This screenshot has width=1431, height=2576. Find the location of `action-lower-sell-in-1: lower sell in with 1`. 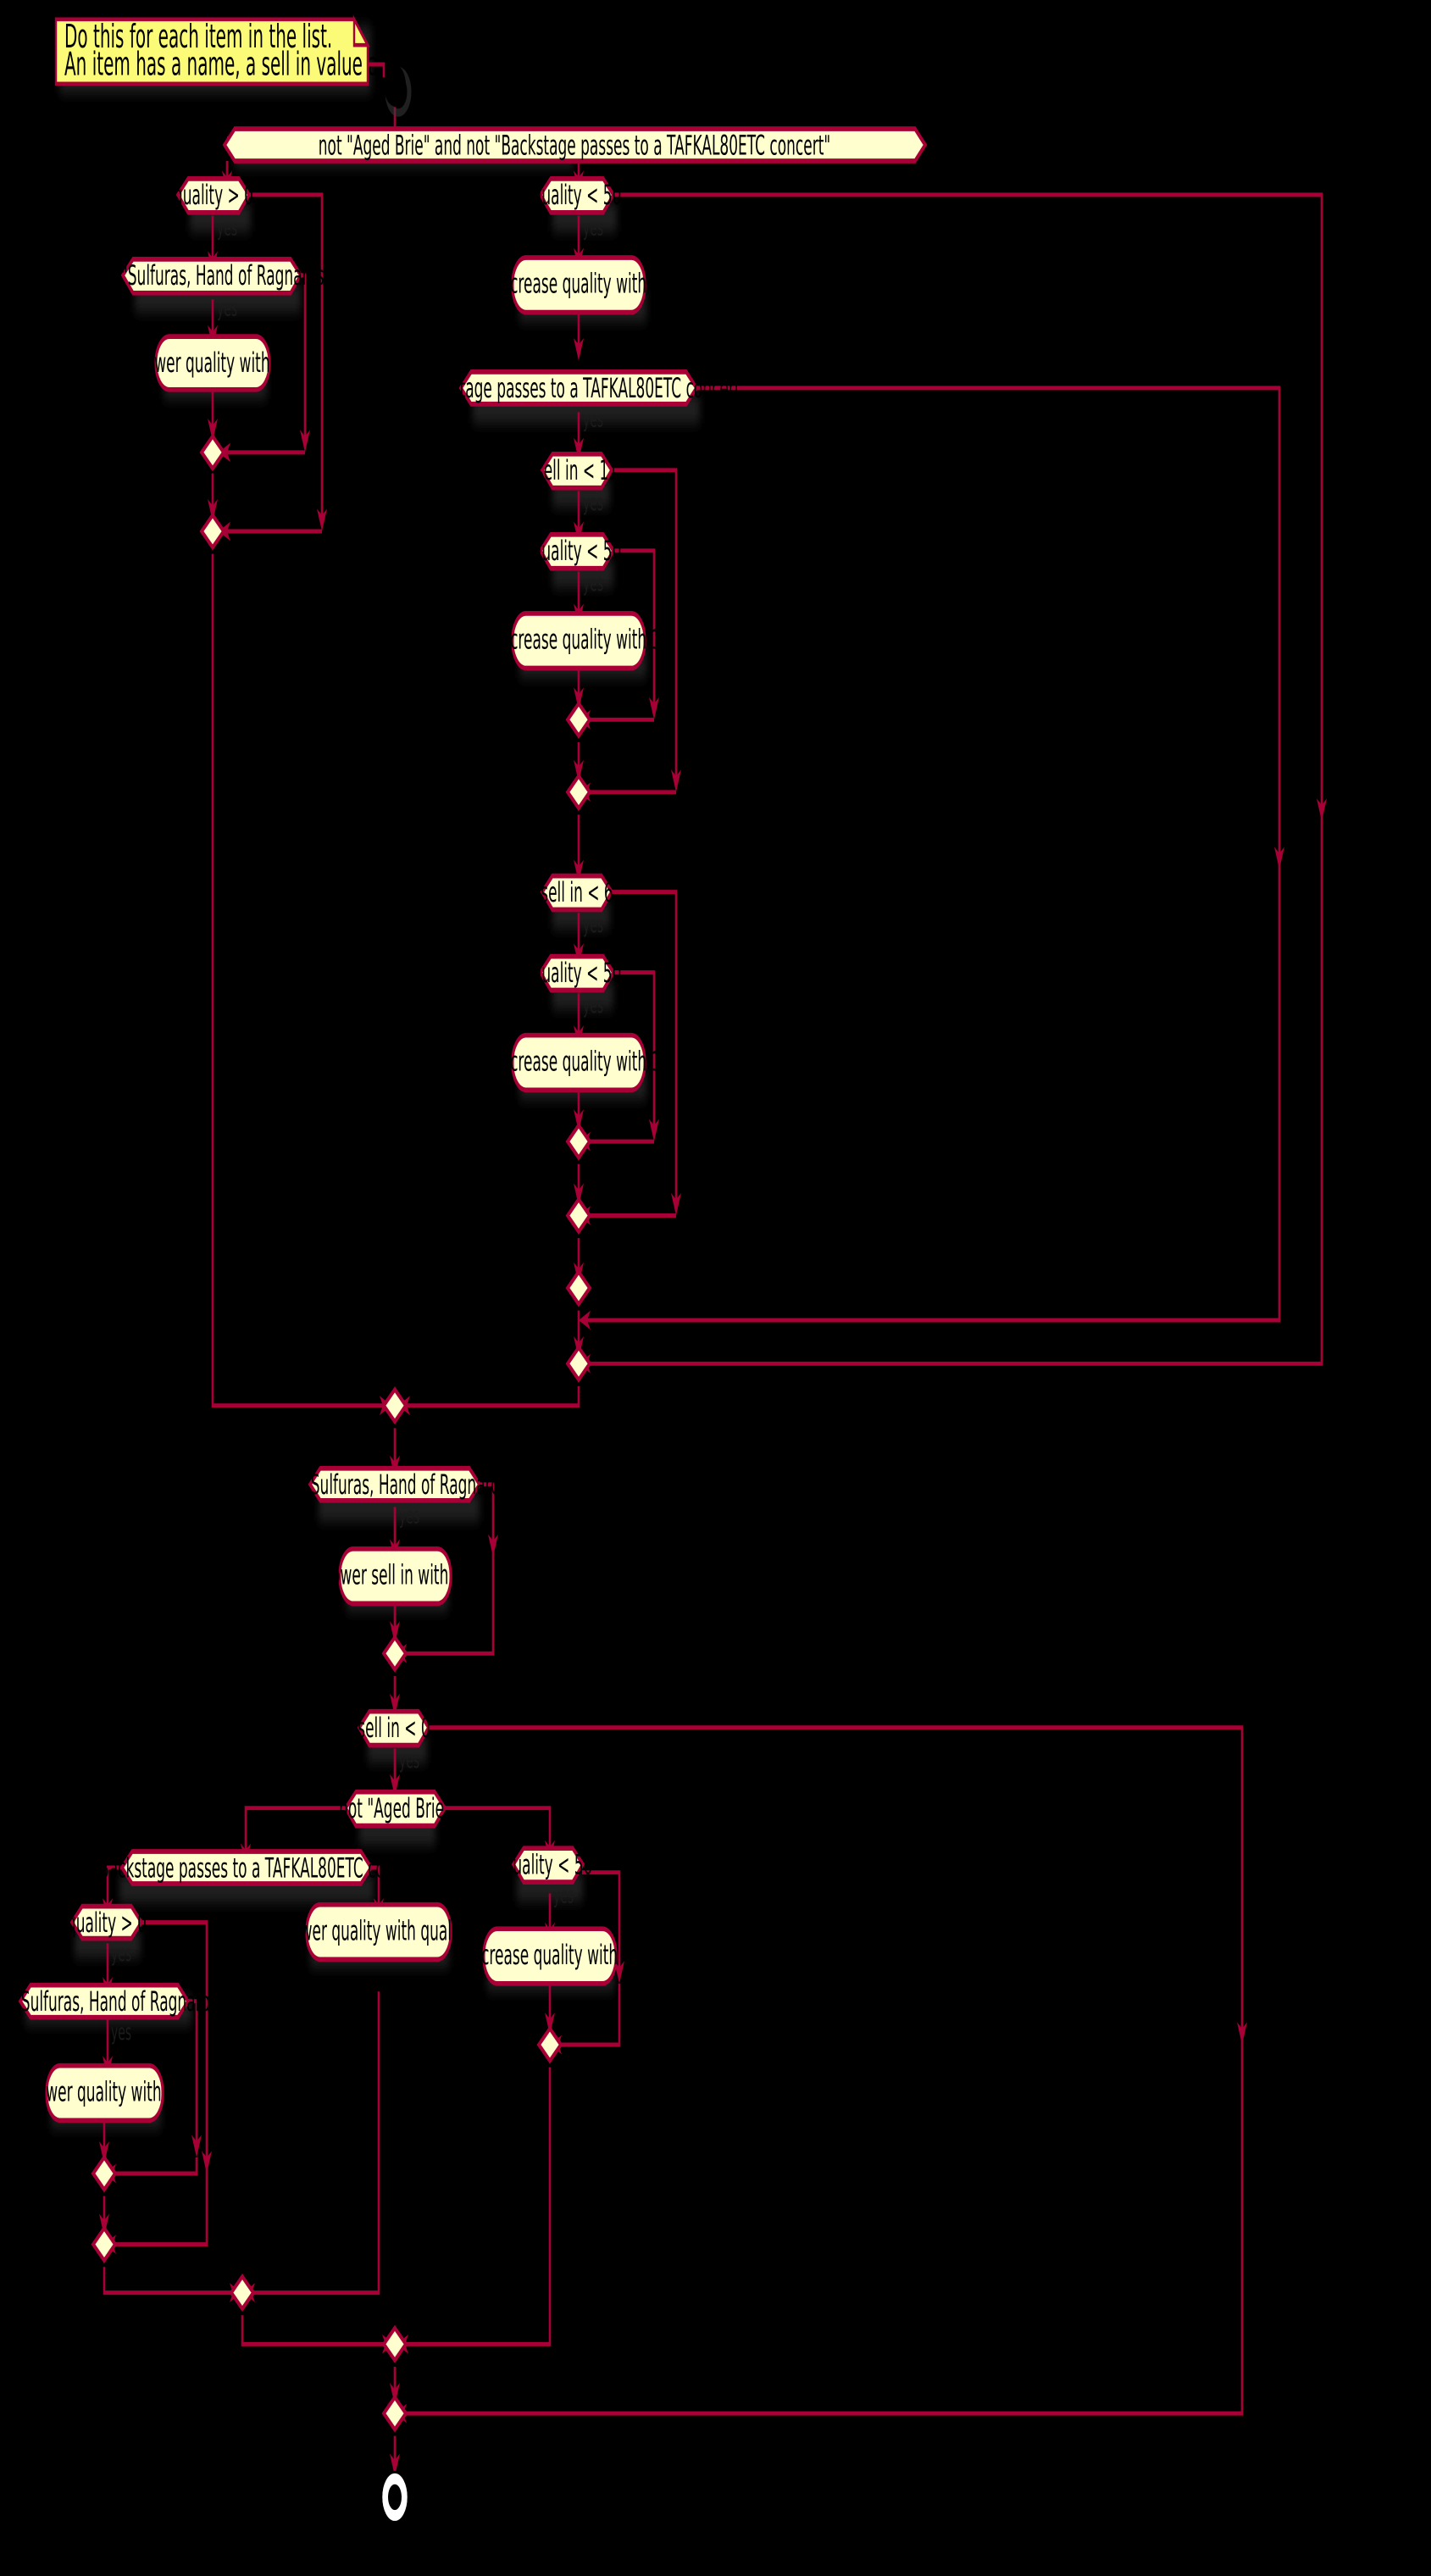

action-lower-sell-in-1: lower sell in with 1 is located at coordinates (395, 1576).